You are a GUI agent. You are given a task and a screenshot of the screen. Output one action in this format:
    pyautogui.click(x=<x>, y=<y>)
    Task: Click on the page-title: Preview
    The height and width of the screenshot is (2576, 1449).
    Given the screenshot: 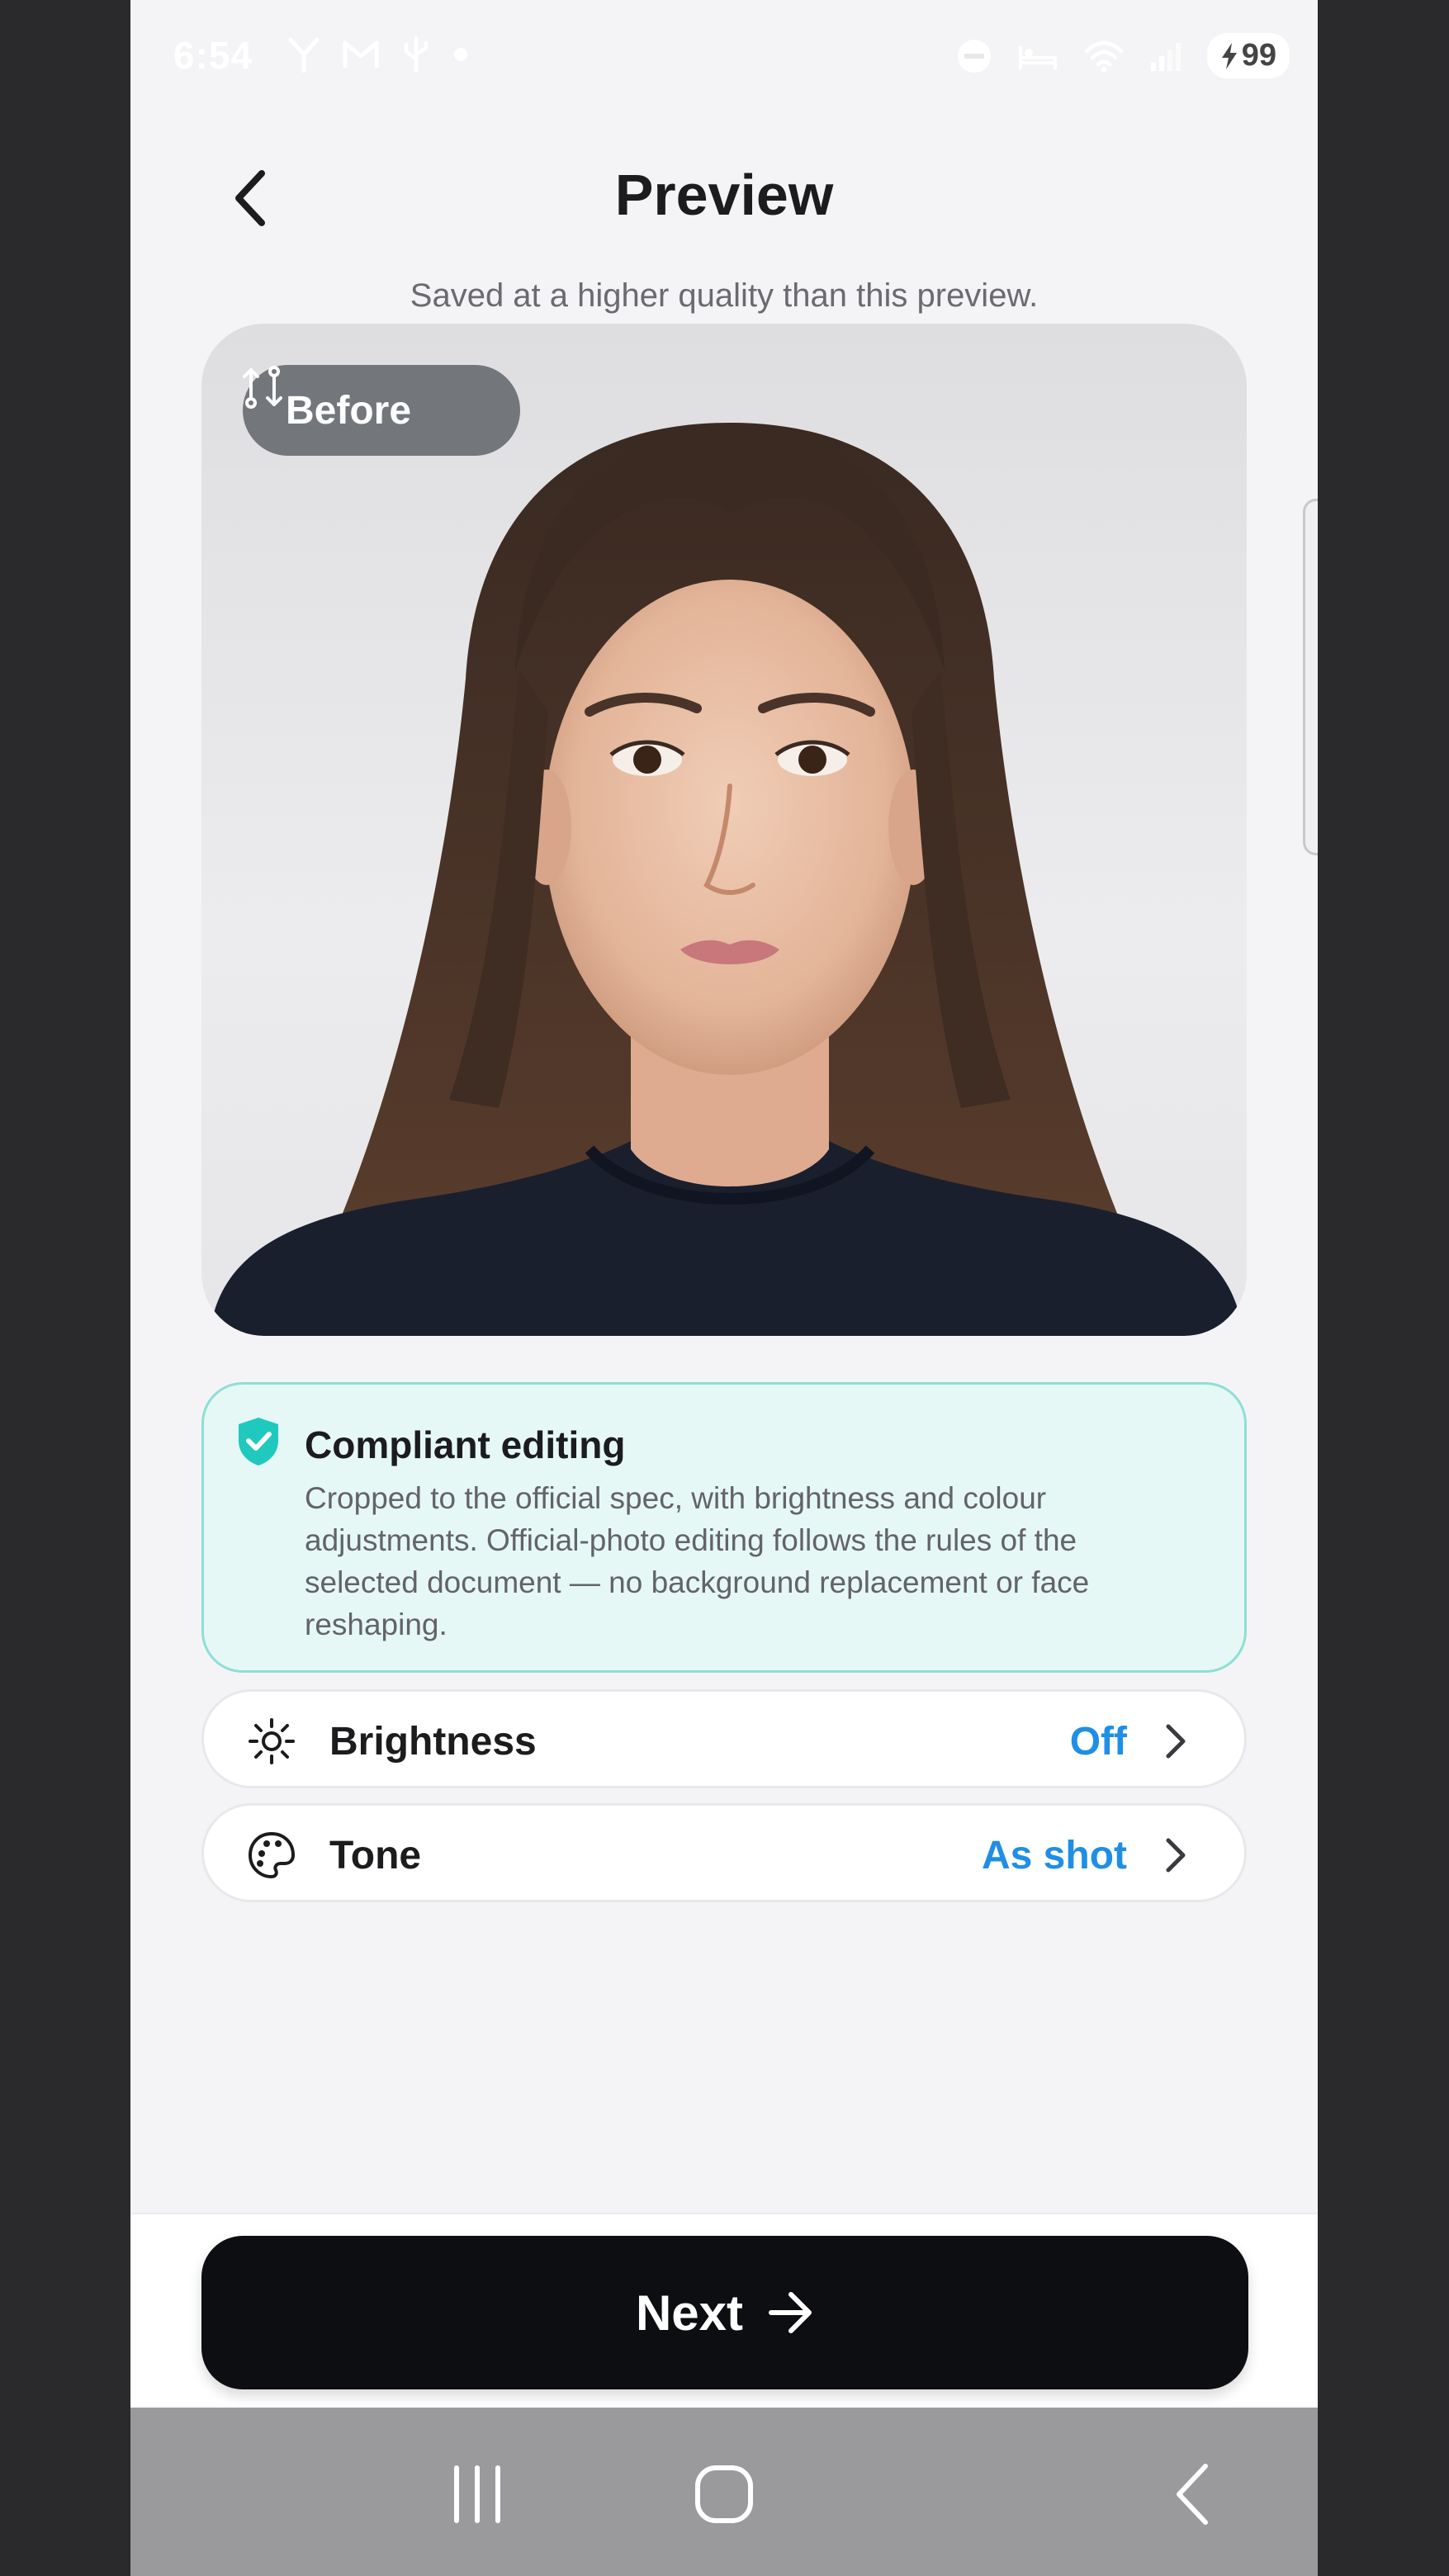 What is the action you would take?
    pyautogui.click(x=724, y=195)
    